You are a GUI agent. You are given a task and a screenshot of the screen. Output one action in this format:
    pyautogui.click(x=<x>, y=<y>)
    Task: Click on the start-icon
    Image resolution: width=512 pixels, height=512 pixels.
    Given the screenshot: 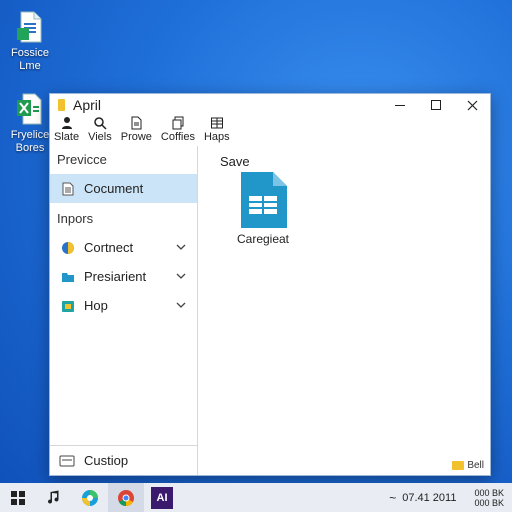 What is the action you would take?
    pyautogui.click(x=18, y=497)
    